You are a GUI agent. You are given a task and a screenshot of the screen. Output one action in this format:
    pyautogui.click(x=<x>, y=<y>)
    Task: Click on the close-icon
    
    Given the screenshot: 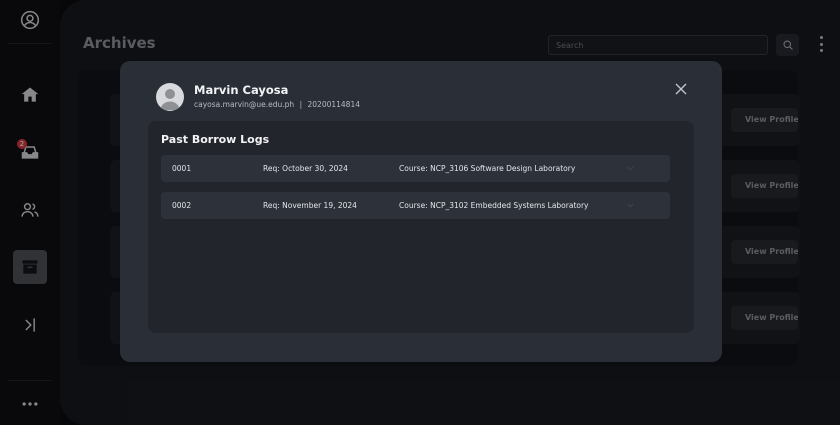 What is the action you would take?
    pyautogui.click(x=681, y=89)
    